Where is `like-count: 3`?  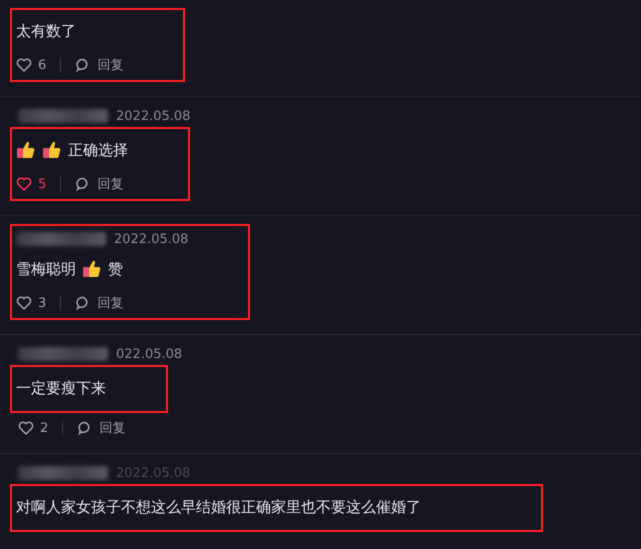
like-count: 3 is located at coordinates (42, 303).